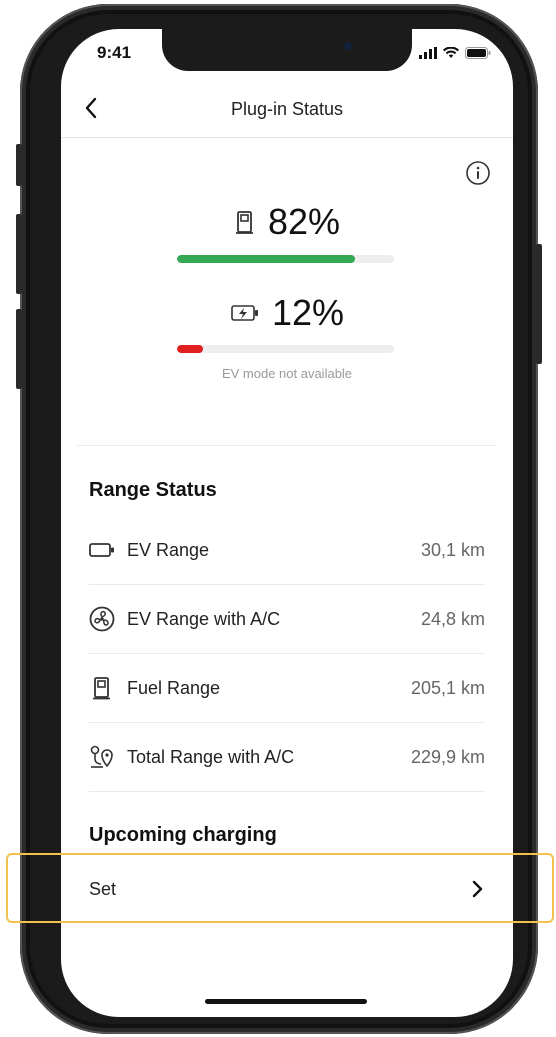  What do you see at coordinates (447, 756) in the screenshot?
I see `range-value: 229,9 km` at bounding box center [447, 756].